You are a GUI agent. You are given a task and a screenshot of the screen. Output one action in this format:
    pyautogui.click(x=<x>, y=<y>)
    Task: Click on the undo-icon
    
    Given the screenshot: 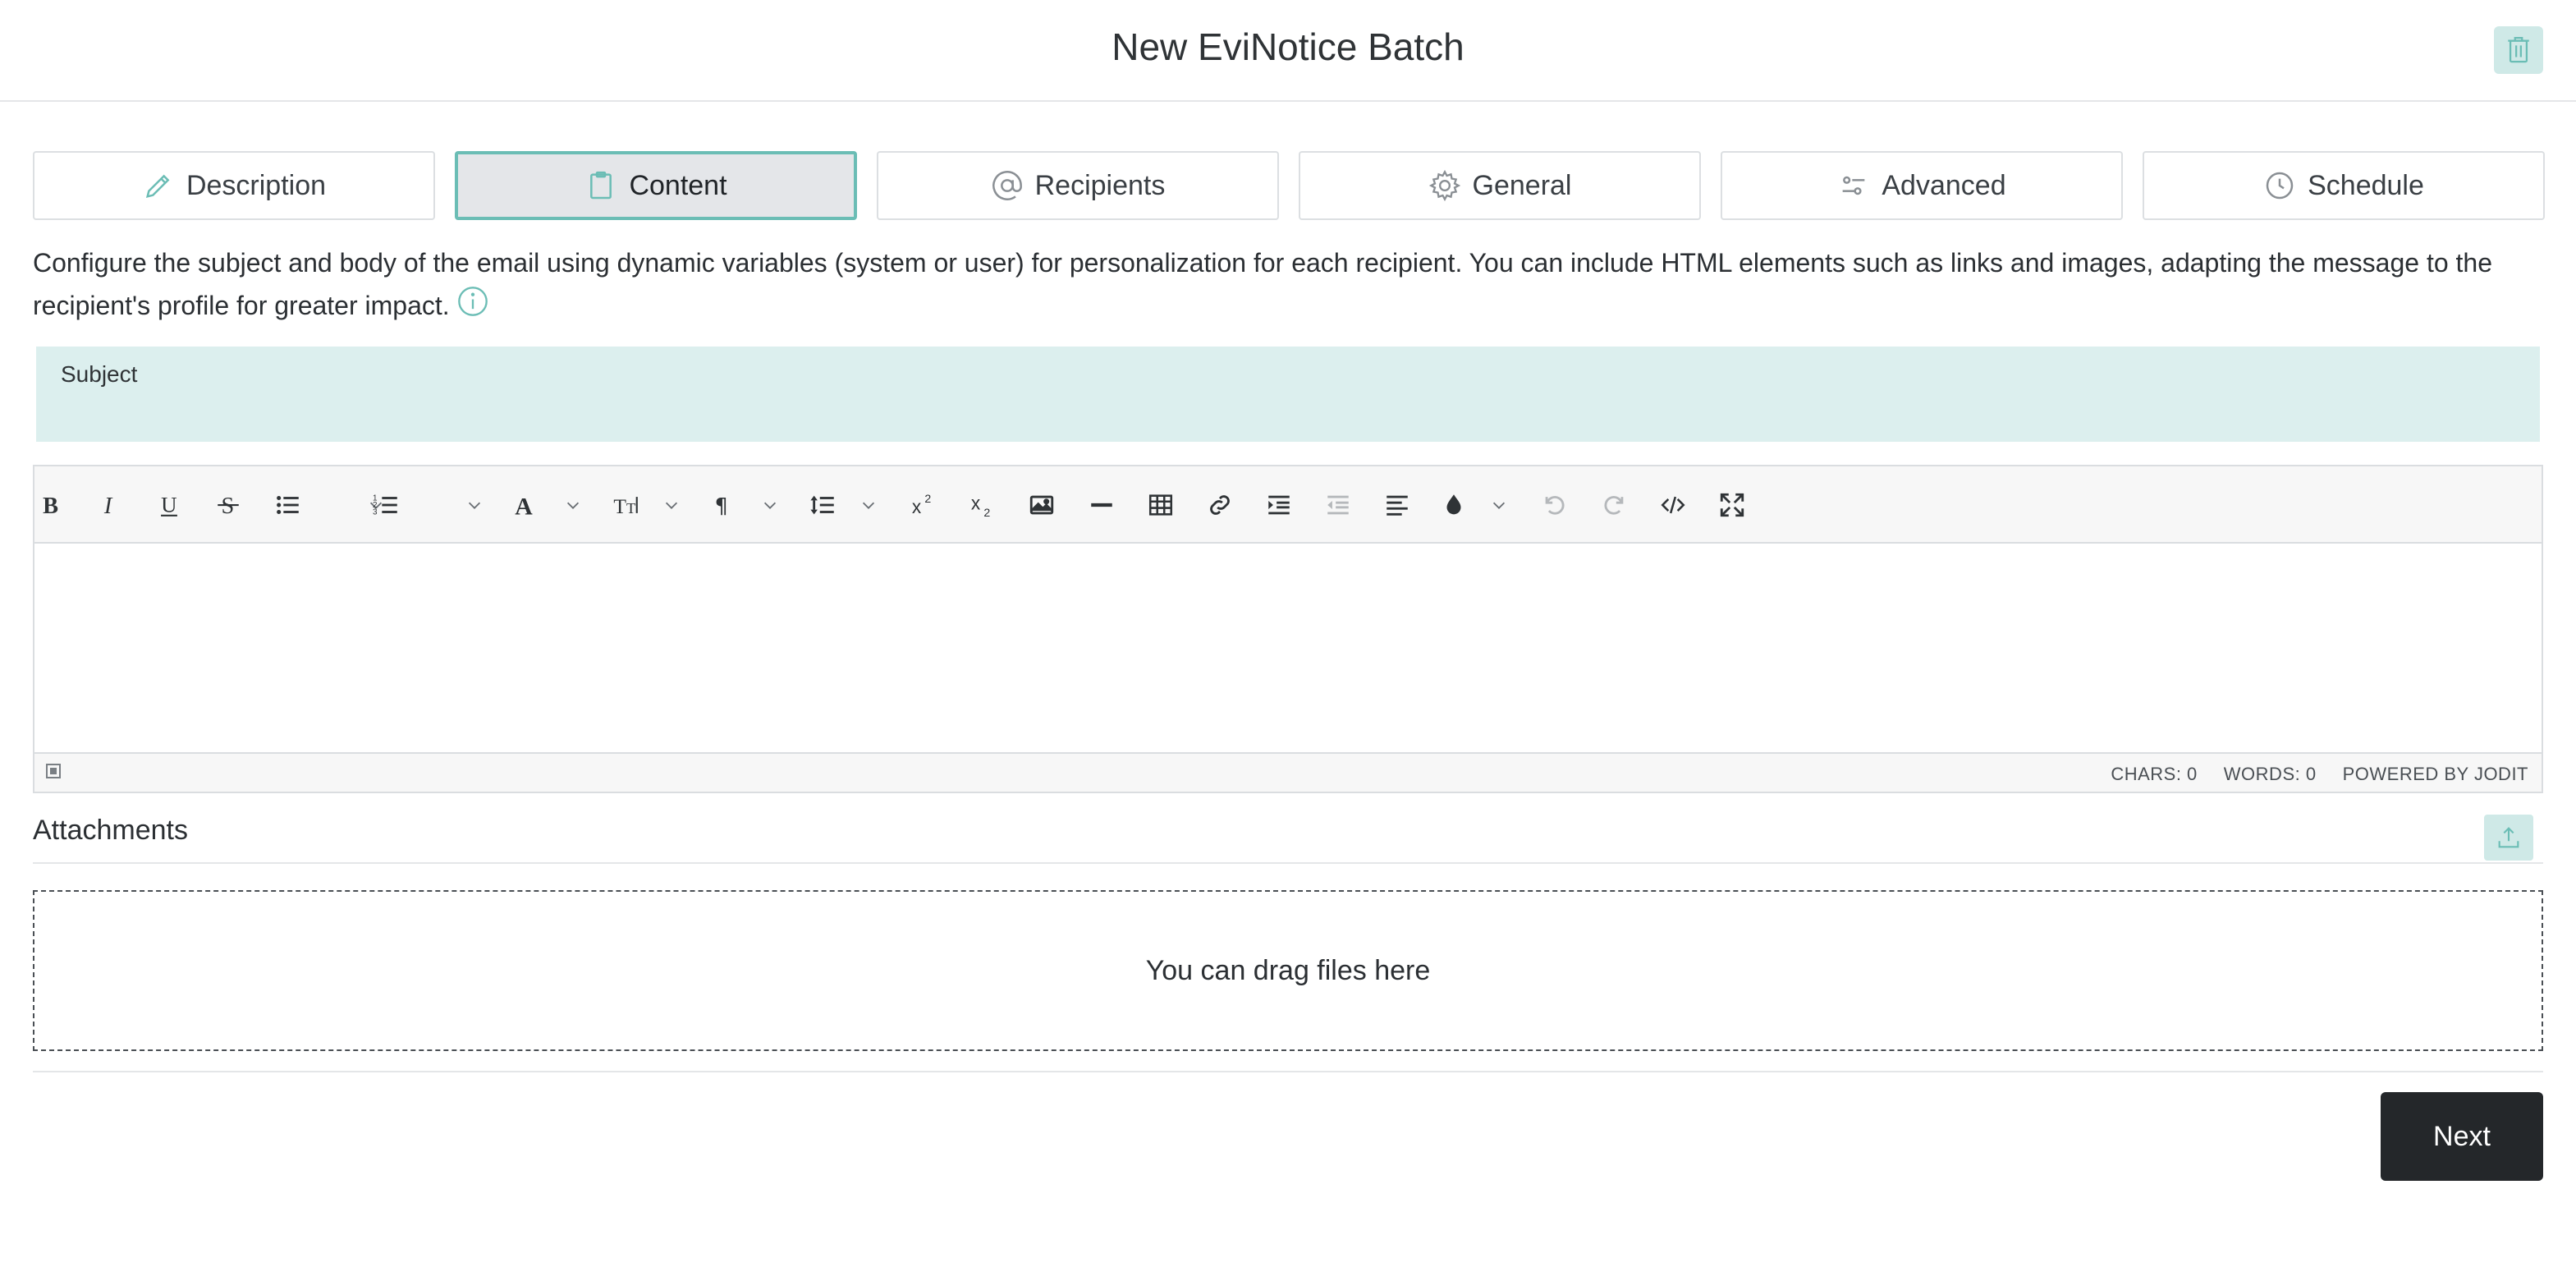 What is the action you would take?
    pyautogui.click(x=1555, y=505)
    